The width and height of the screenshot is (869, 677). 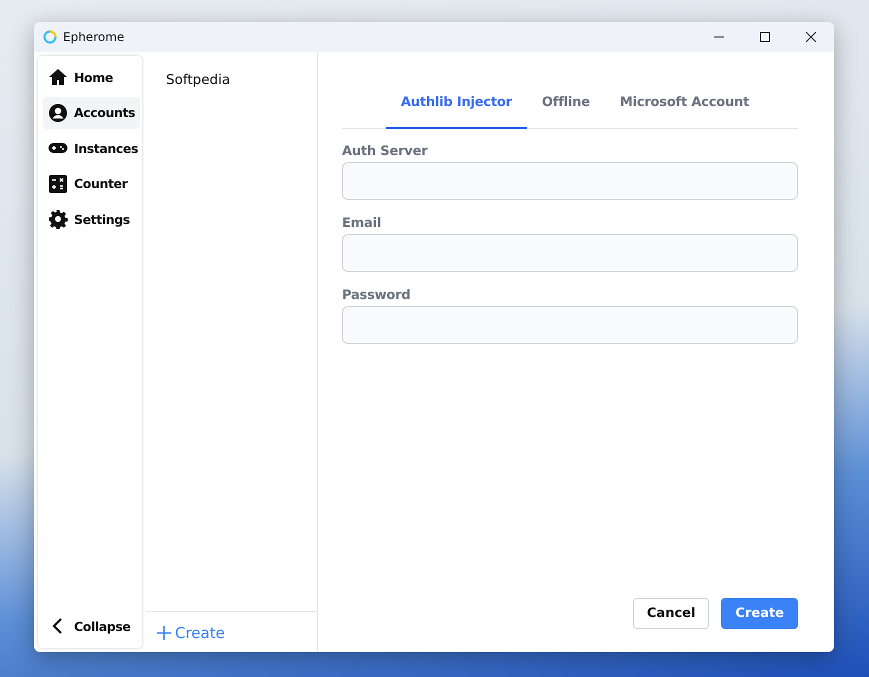 I want to click on cancel-button: Cancel, so click(x=671, y=613).